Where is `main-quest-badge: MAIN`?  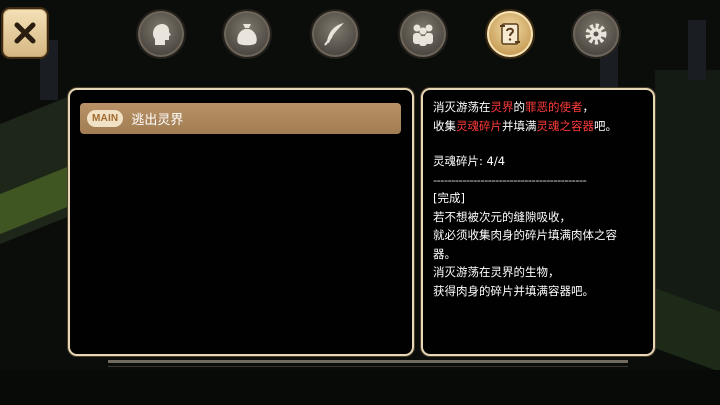
main-quest-badge: MAIN is located at coordinates (105, 118).